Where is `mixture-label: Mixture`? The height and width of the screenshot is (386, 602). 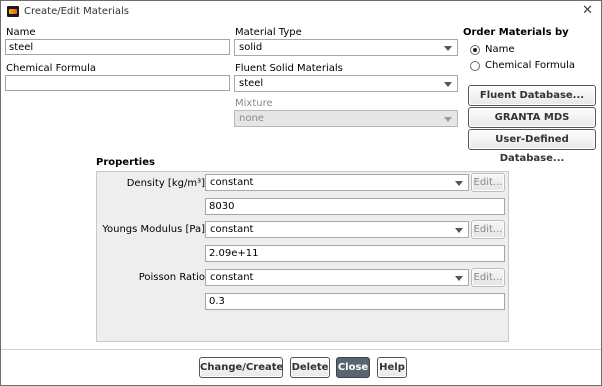
mixture-label: Mixture is located at coordinates (254, 103).